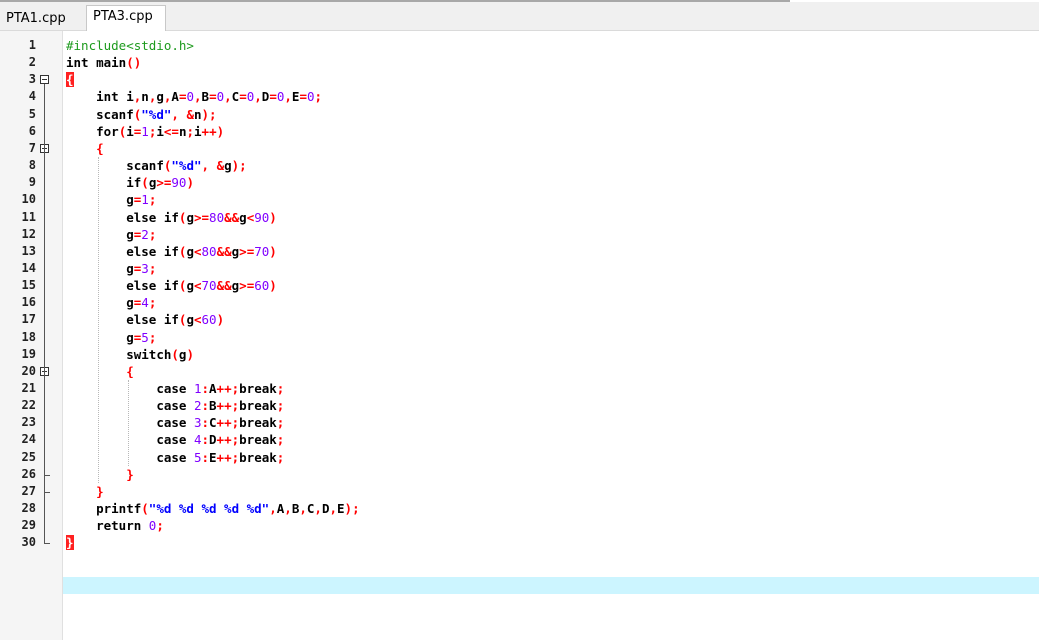  What do you see at coordinates (28, 542) in the screenshot?
I see `line-number: 30` at bounding box center [28, 542].